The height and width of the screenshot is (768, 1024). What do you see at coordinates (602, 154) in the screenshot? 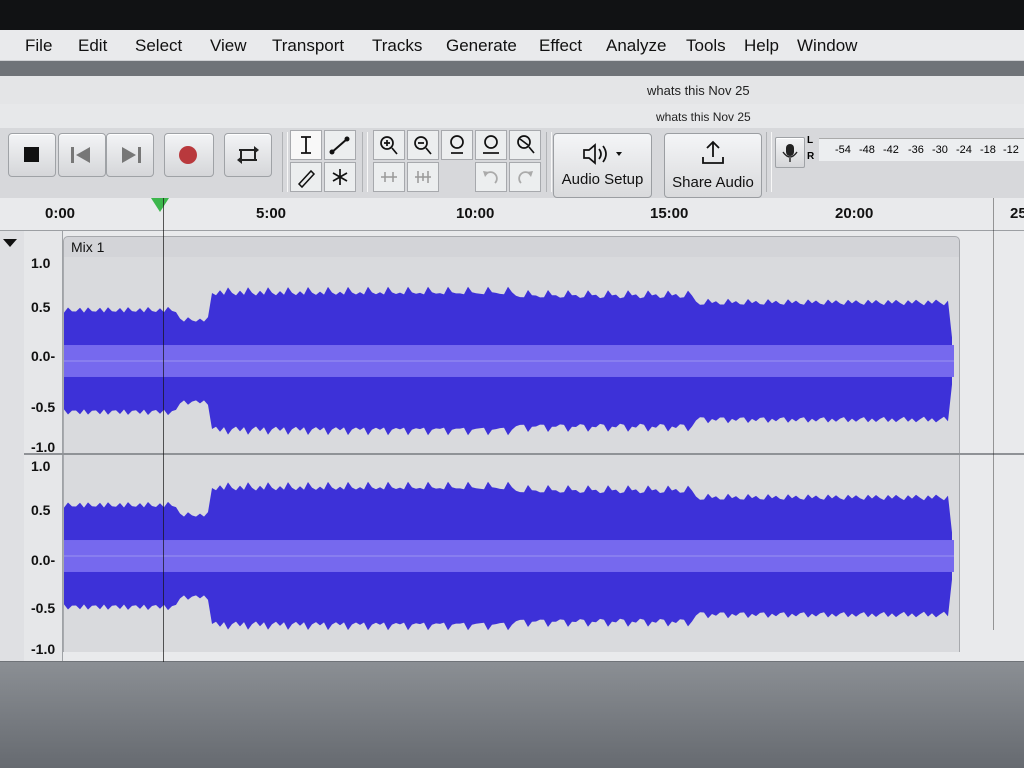
I see `speaker-icon` at bounding box center [602, 154].